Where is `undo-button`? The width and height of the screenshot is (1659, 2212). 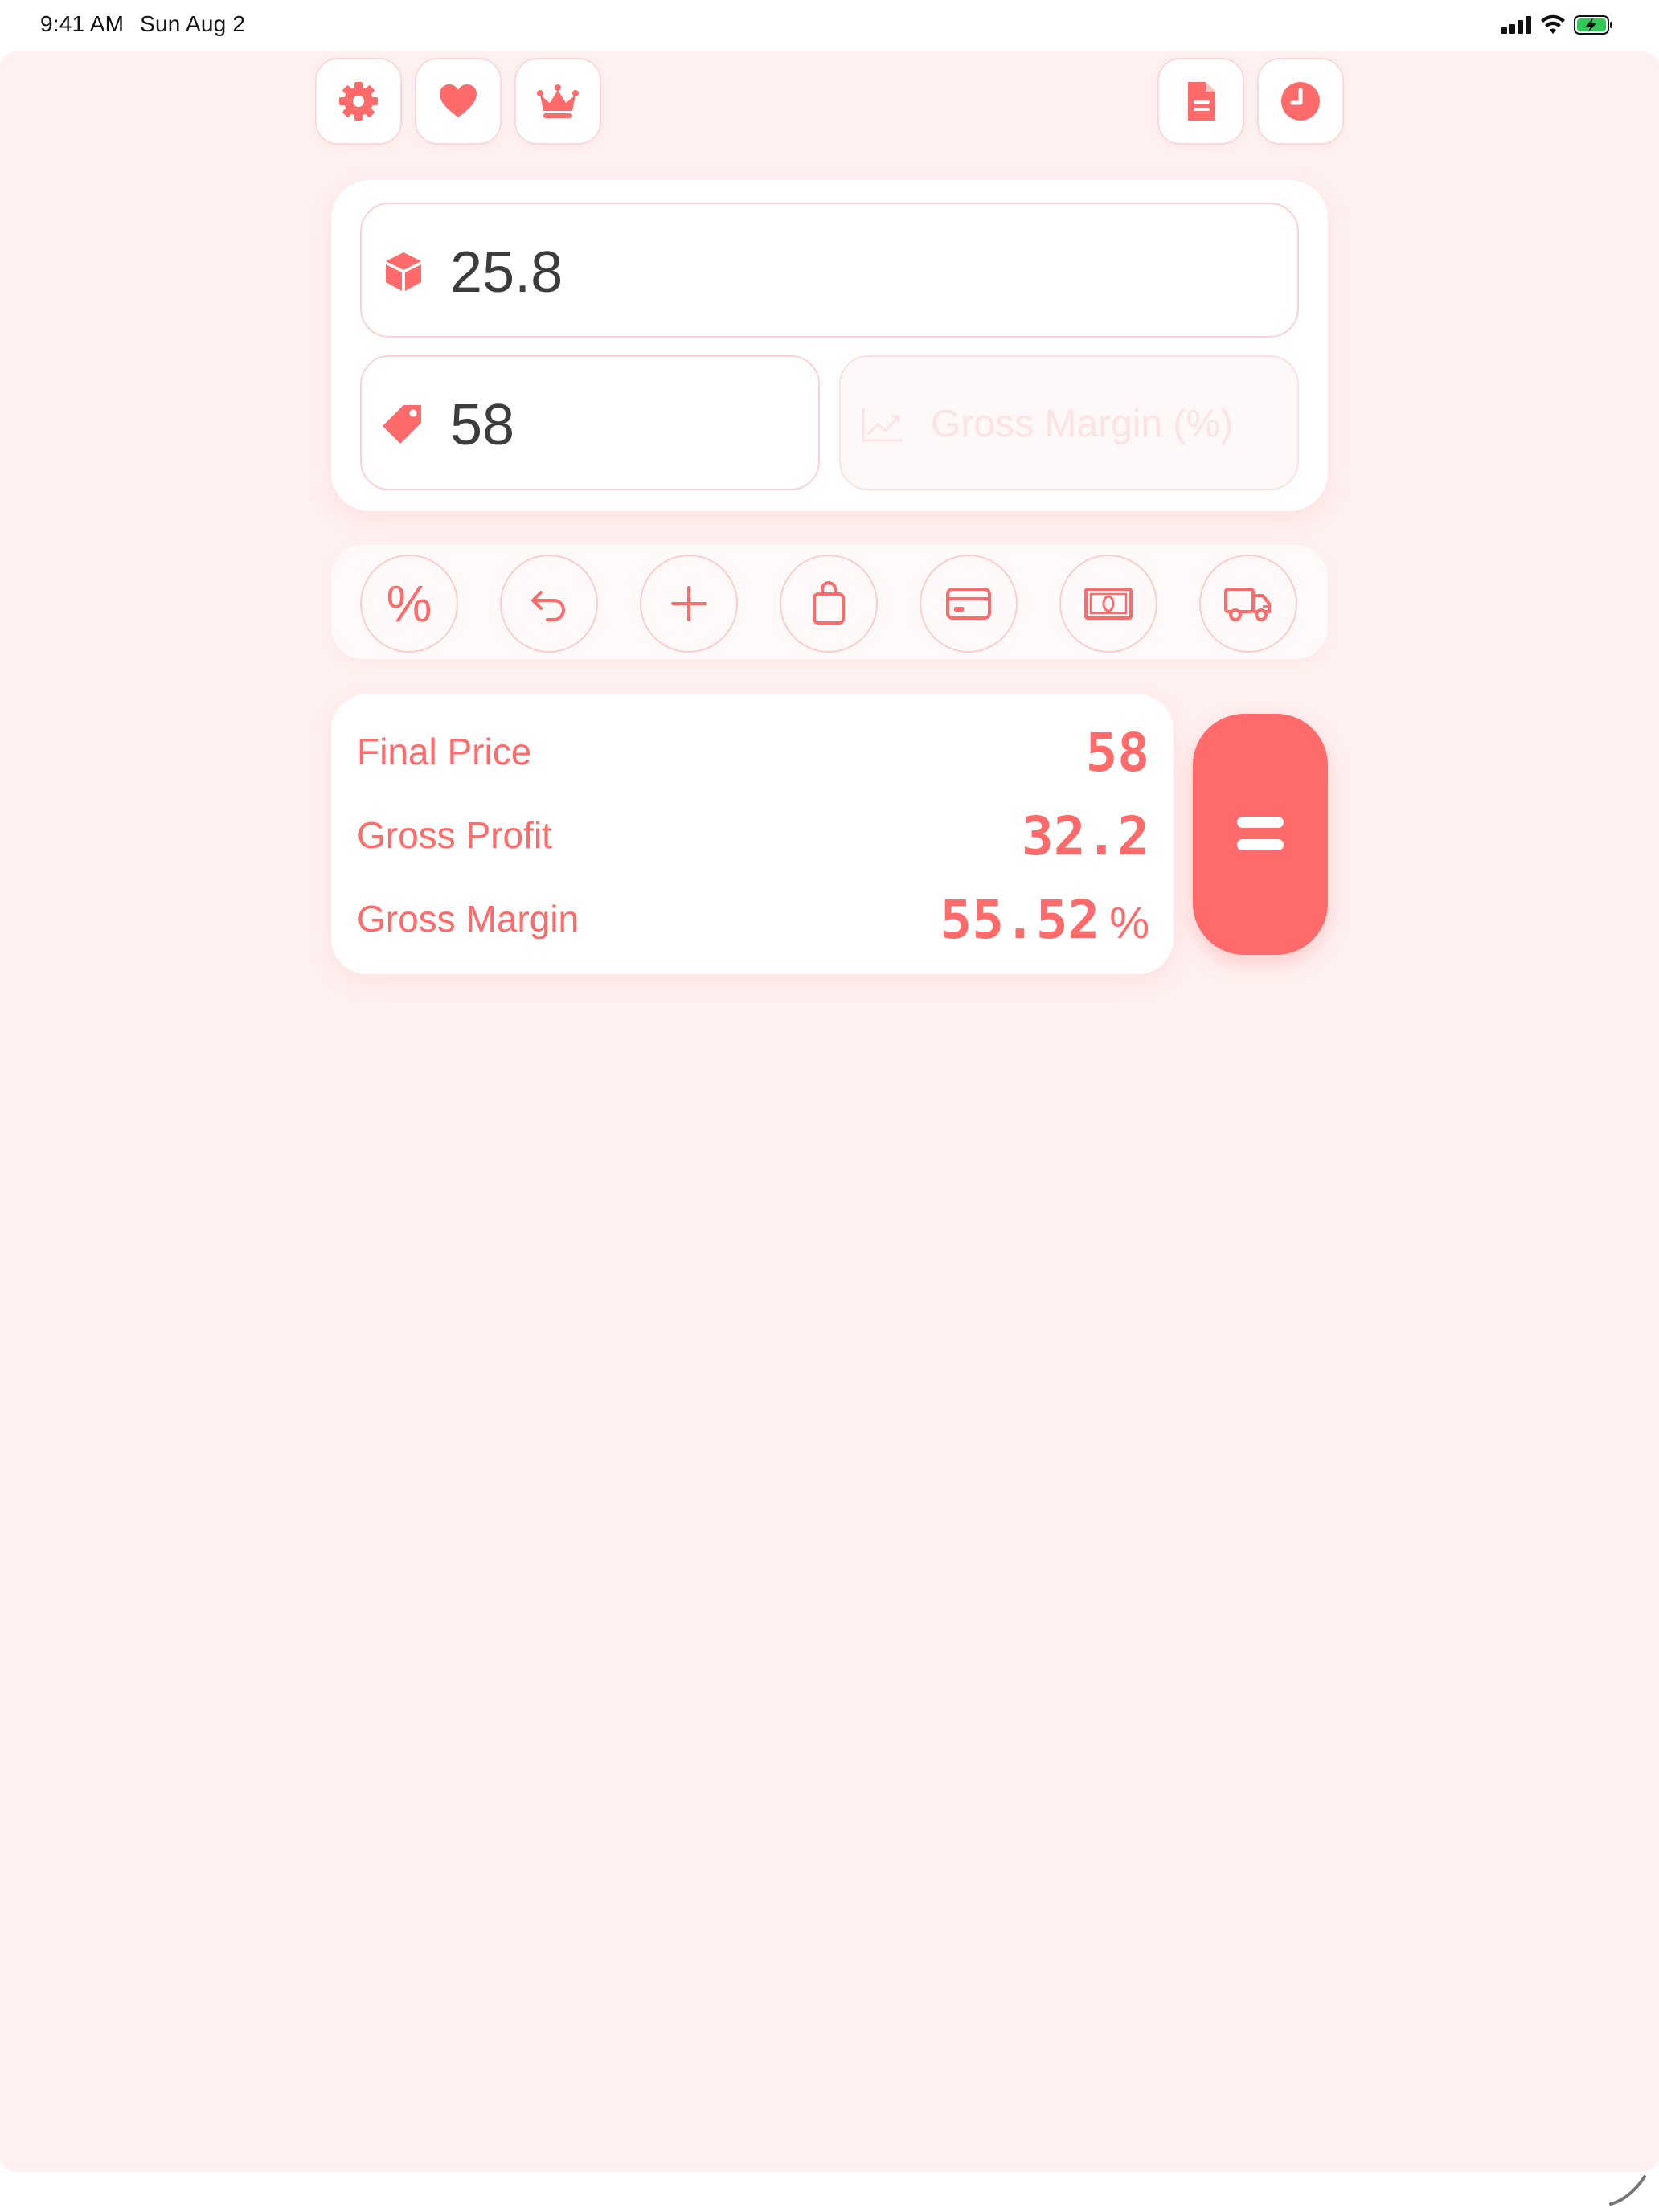
undo-button is located at coordinates (549, 604).